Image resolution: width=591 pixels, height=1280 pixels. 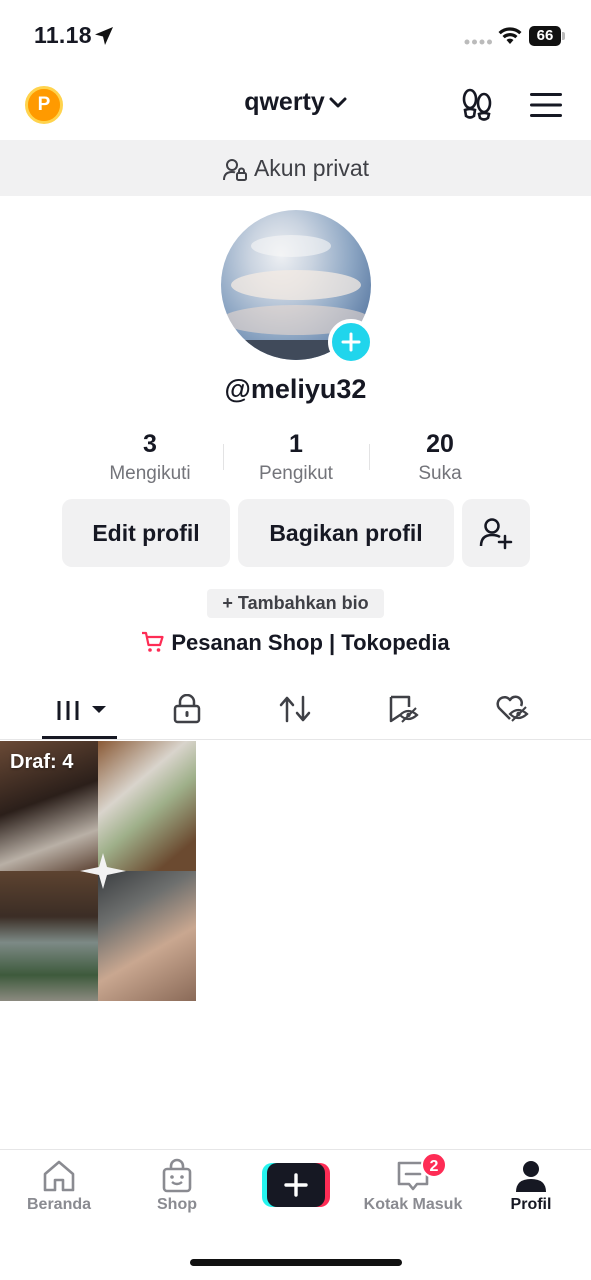 What do you see at coordinates (295, 36) in the screenshot?
I see `status-bar: 11.18 66` at bounding box center [295, 36].